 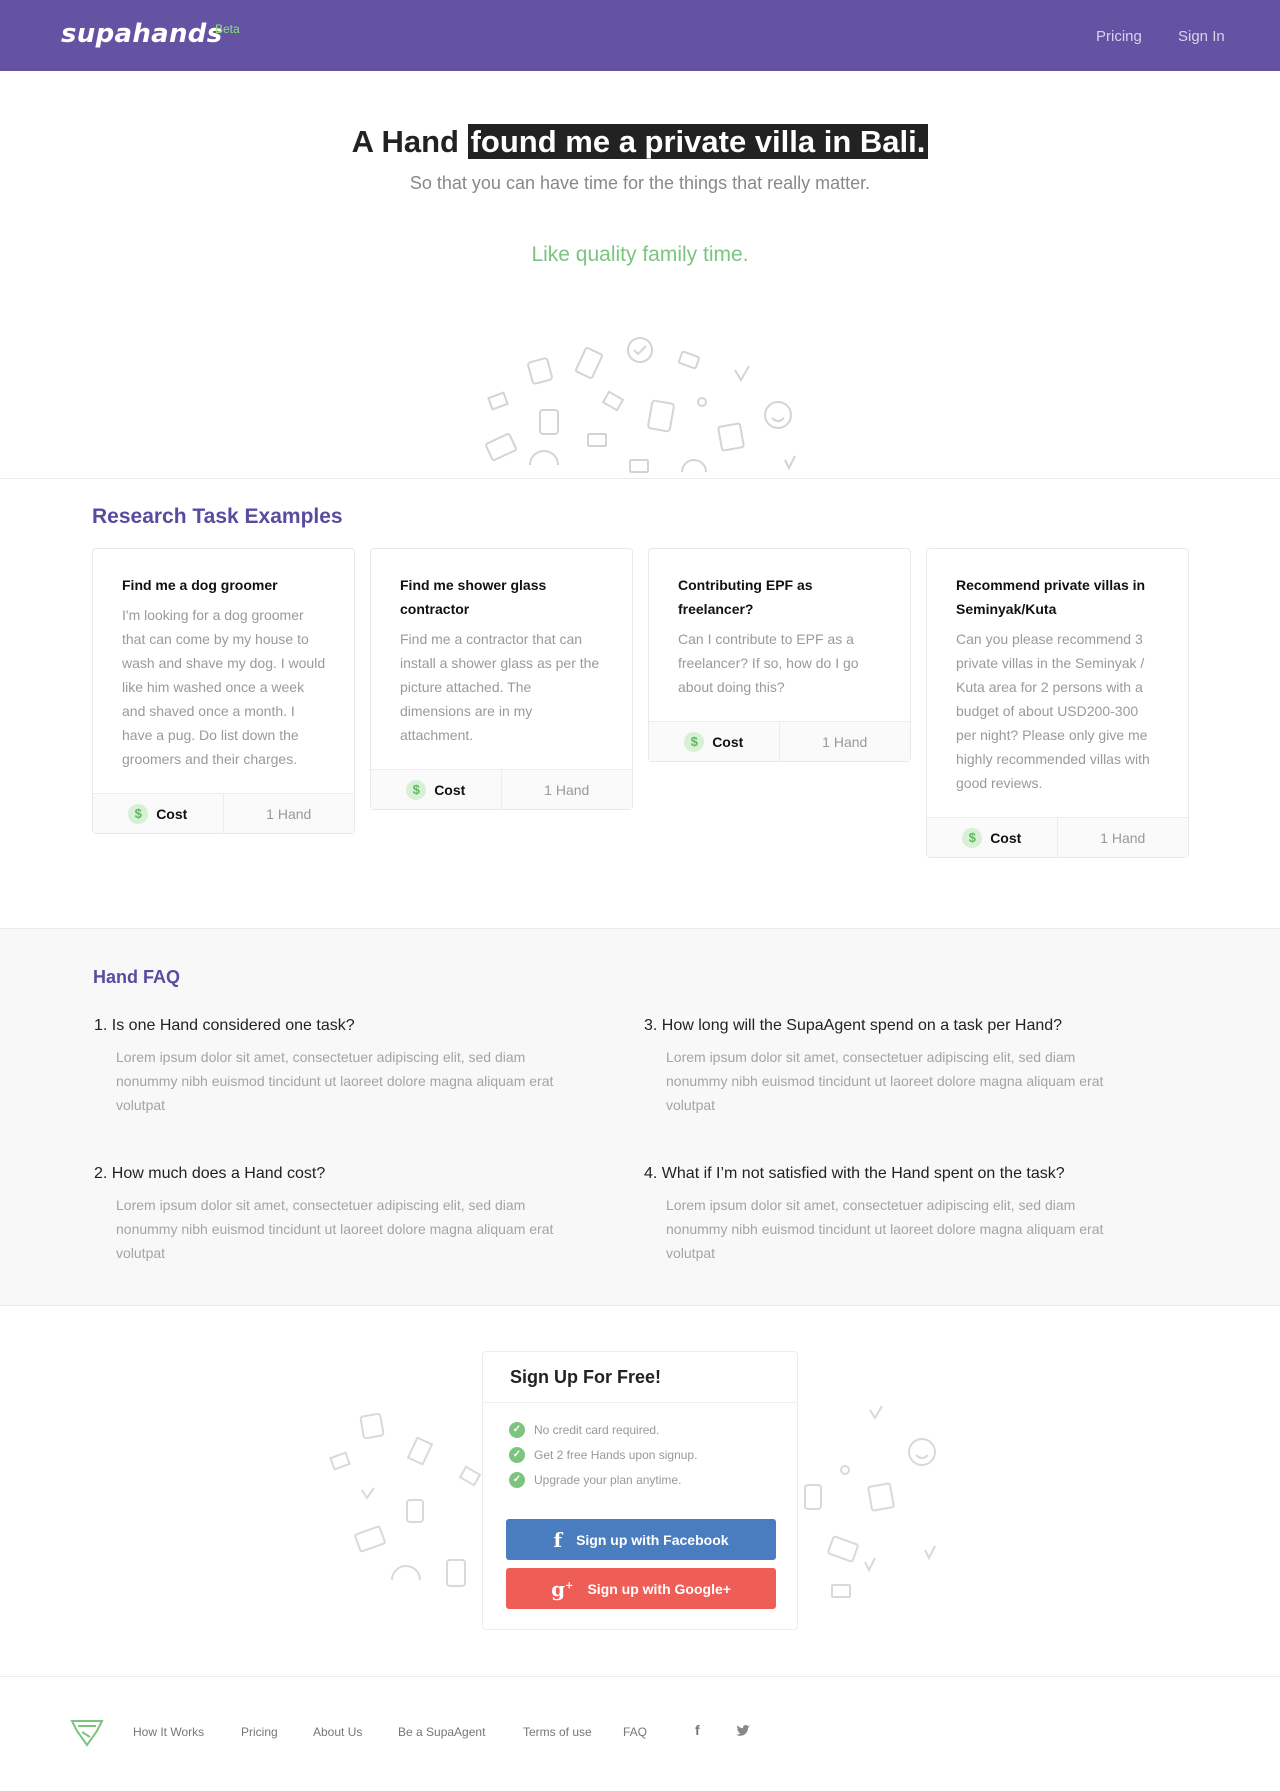 What do you see at coordinates (745, 597) in the screenshot?
I see `task-card-title: Contributing EPF as freelancer?` at bounding box center [745, 597].